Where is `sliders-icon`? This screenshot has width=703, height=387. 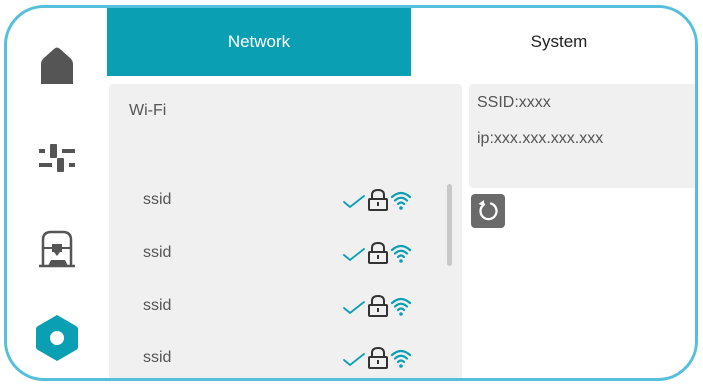
sliders-icon is located at coordinates (57, 158).